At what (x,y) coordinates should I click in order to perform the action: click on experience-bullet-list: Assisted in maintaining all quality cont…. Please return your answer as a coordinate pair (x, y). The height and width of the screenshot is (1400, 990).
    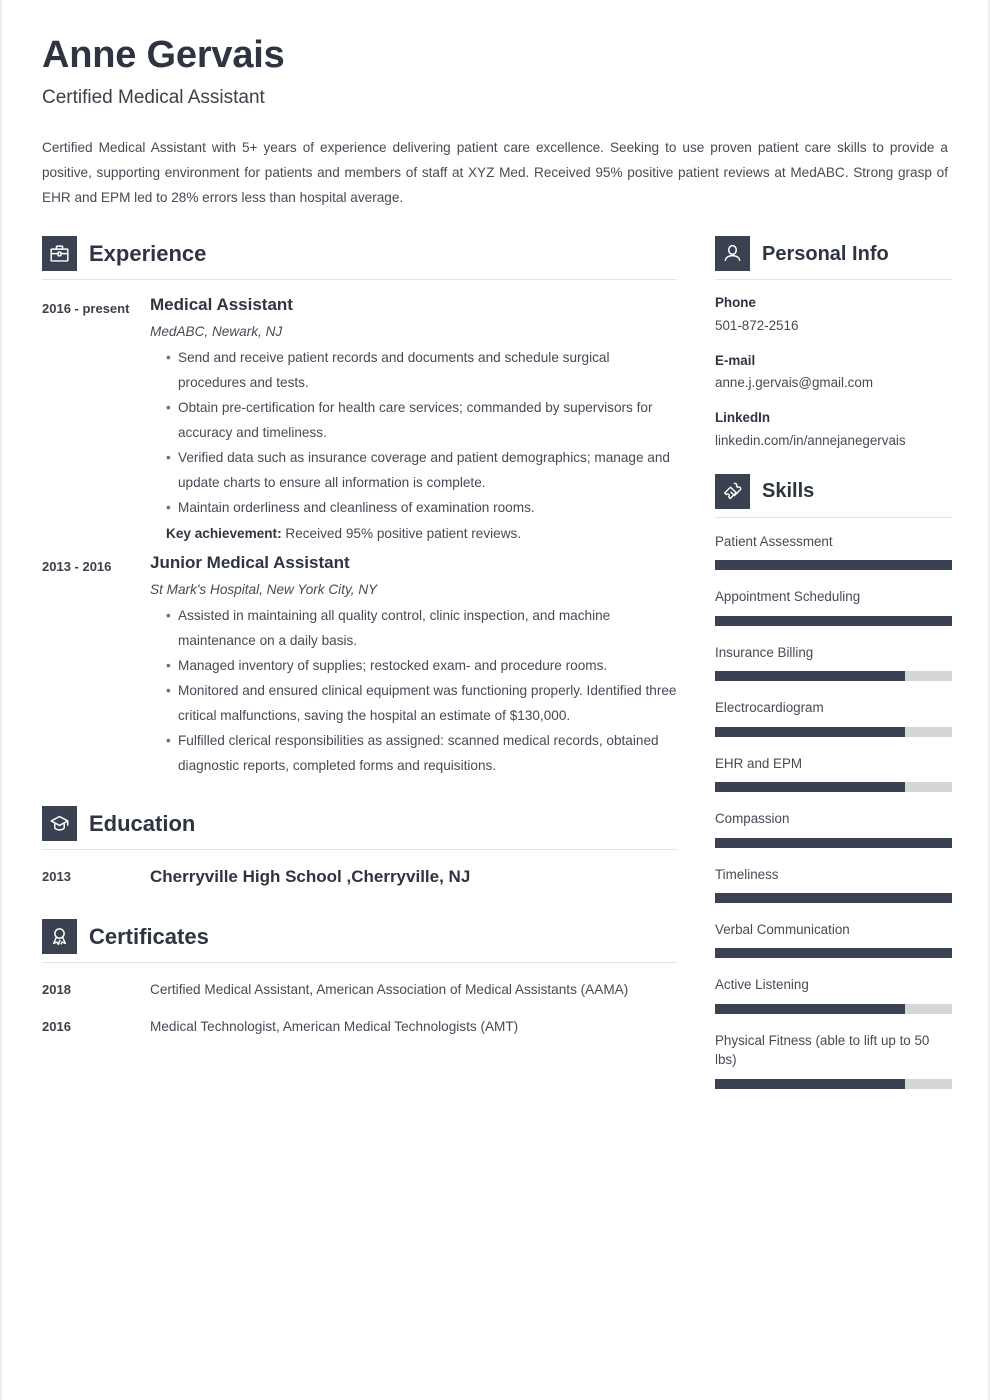
    Looking at the image, I should click on (413, 690).